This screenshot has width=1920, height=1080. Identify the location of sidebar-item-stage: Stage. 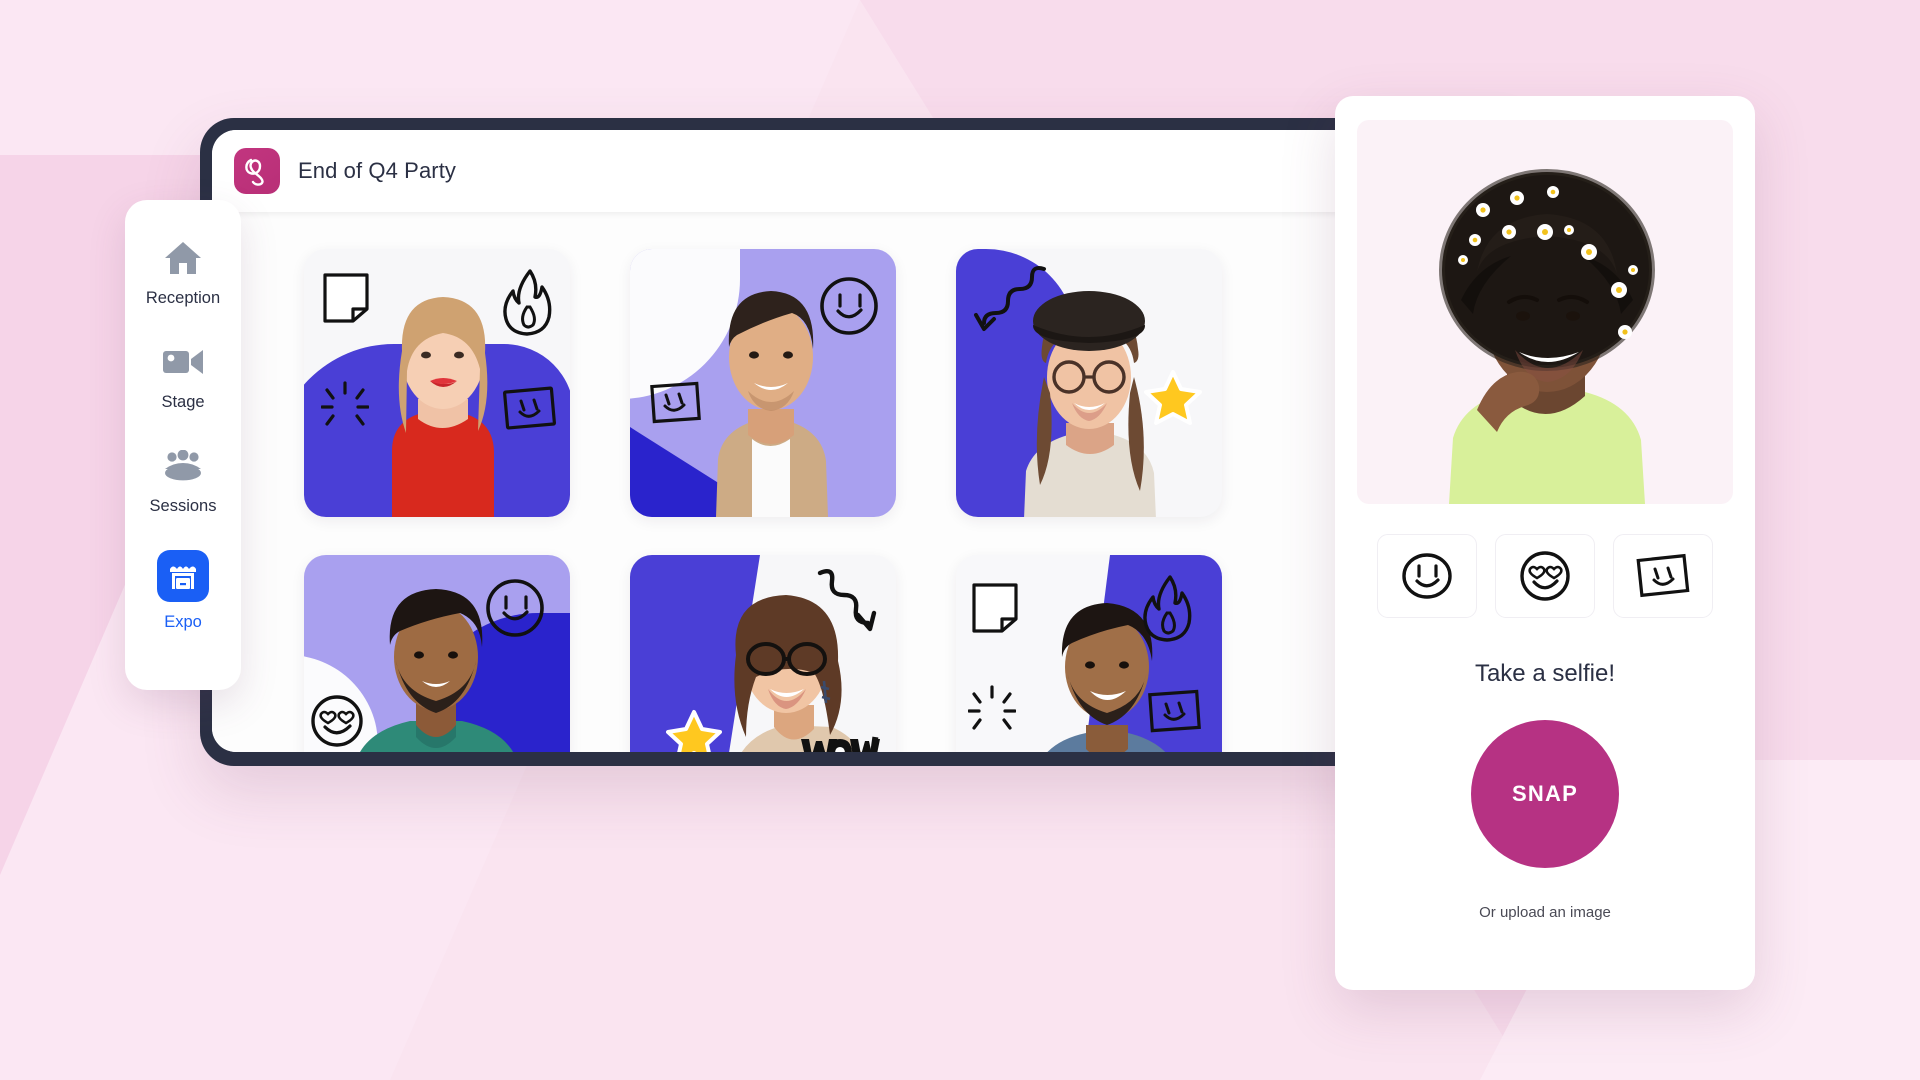
(183, 377).